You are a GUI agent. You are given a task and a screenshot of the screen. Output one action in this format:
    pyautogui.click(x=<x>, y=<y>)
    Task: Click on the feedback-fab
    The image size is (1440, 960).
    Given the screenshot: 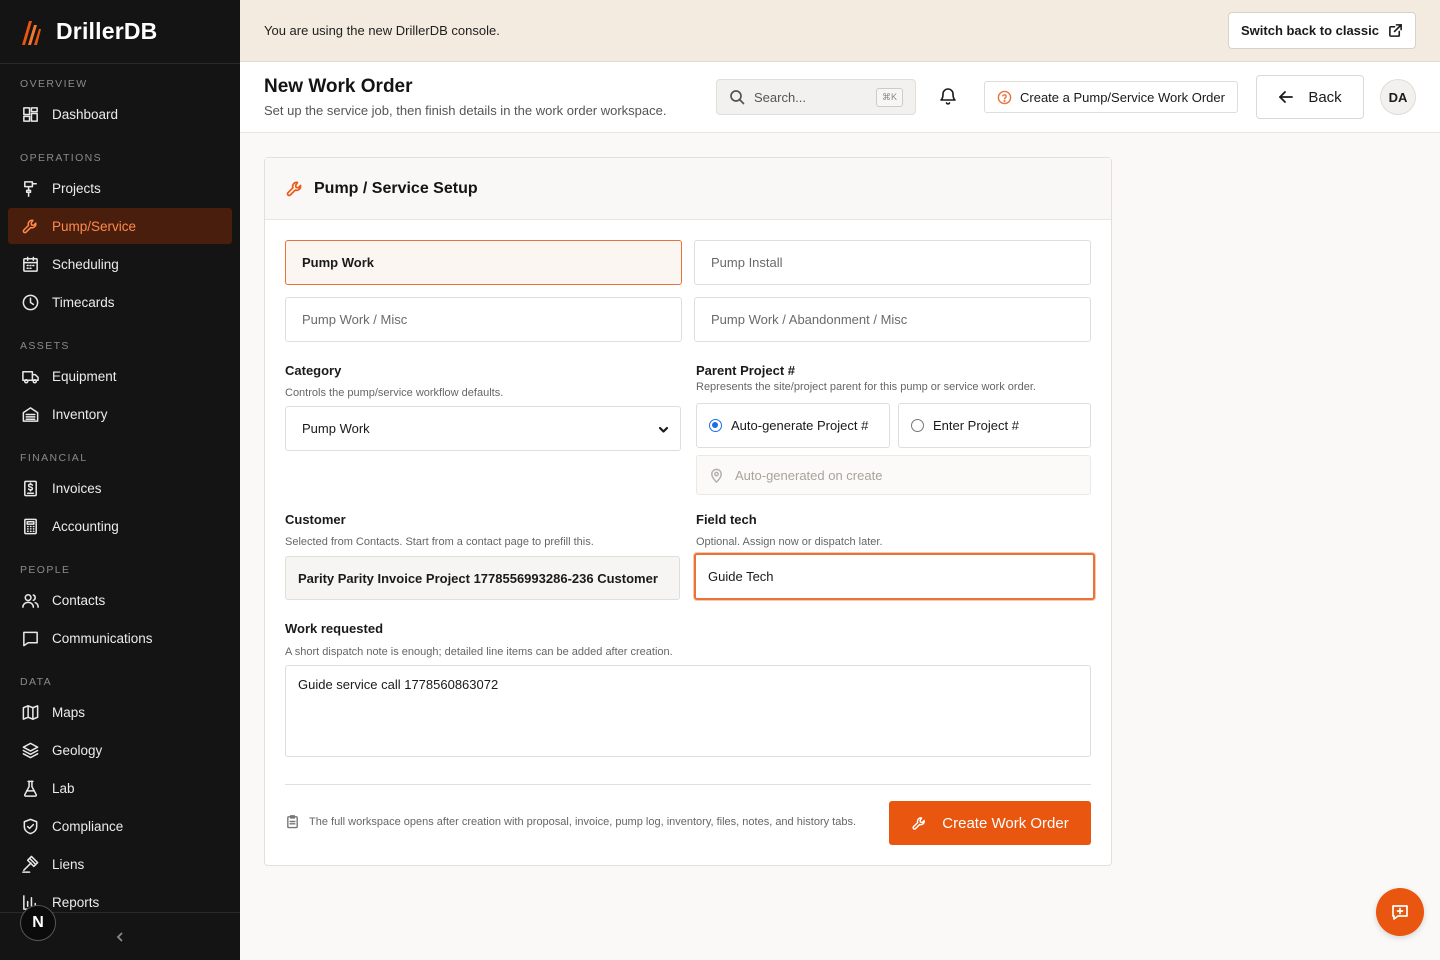 What is the action you would take?
    pyautogui.click(x=1400, y=912)
    